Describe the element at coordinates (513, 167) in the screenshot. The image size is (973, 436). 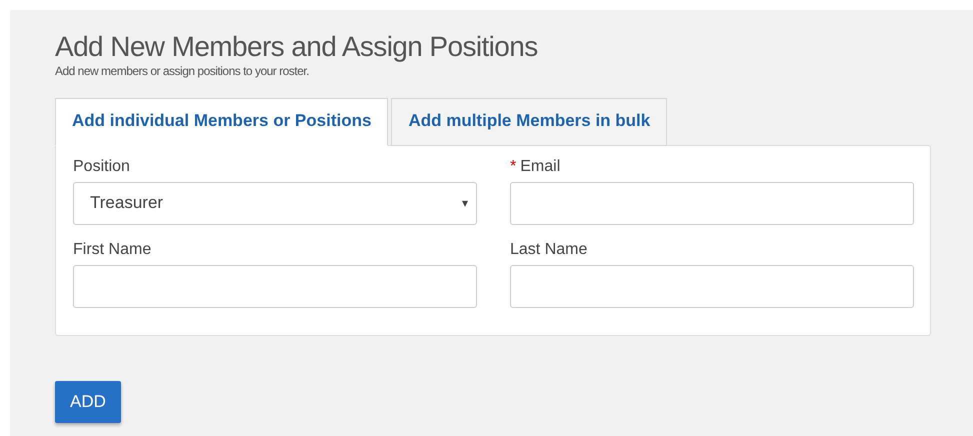
I see `required-mark: *` at that location.